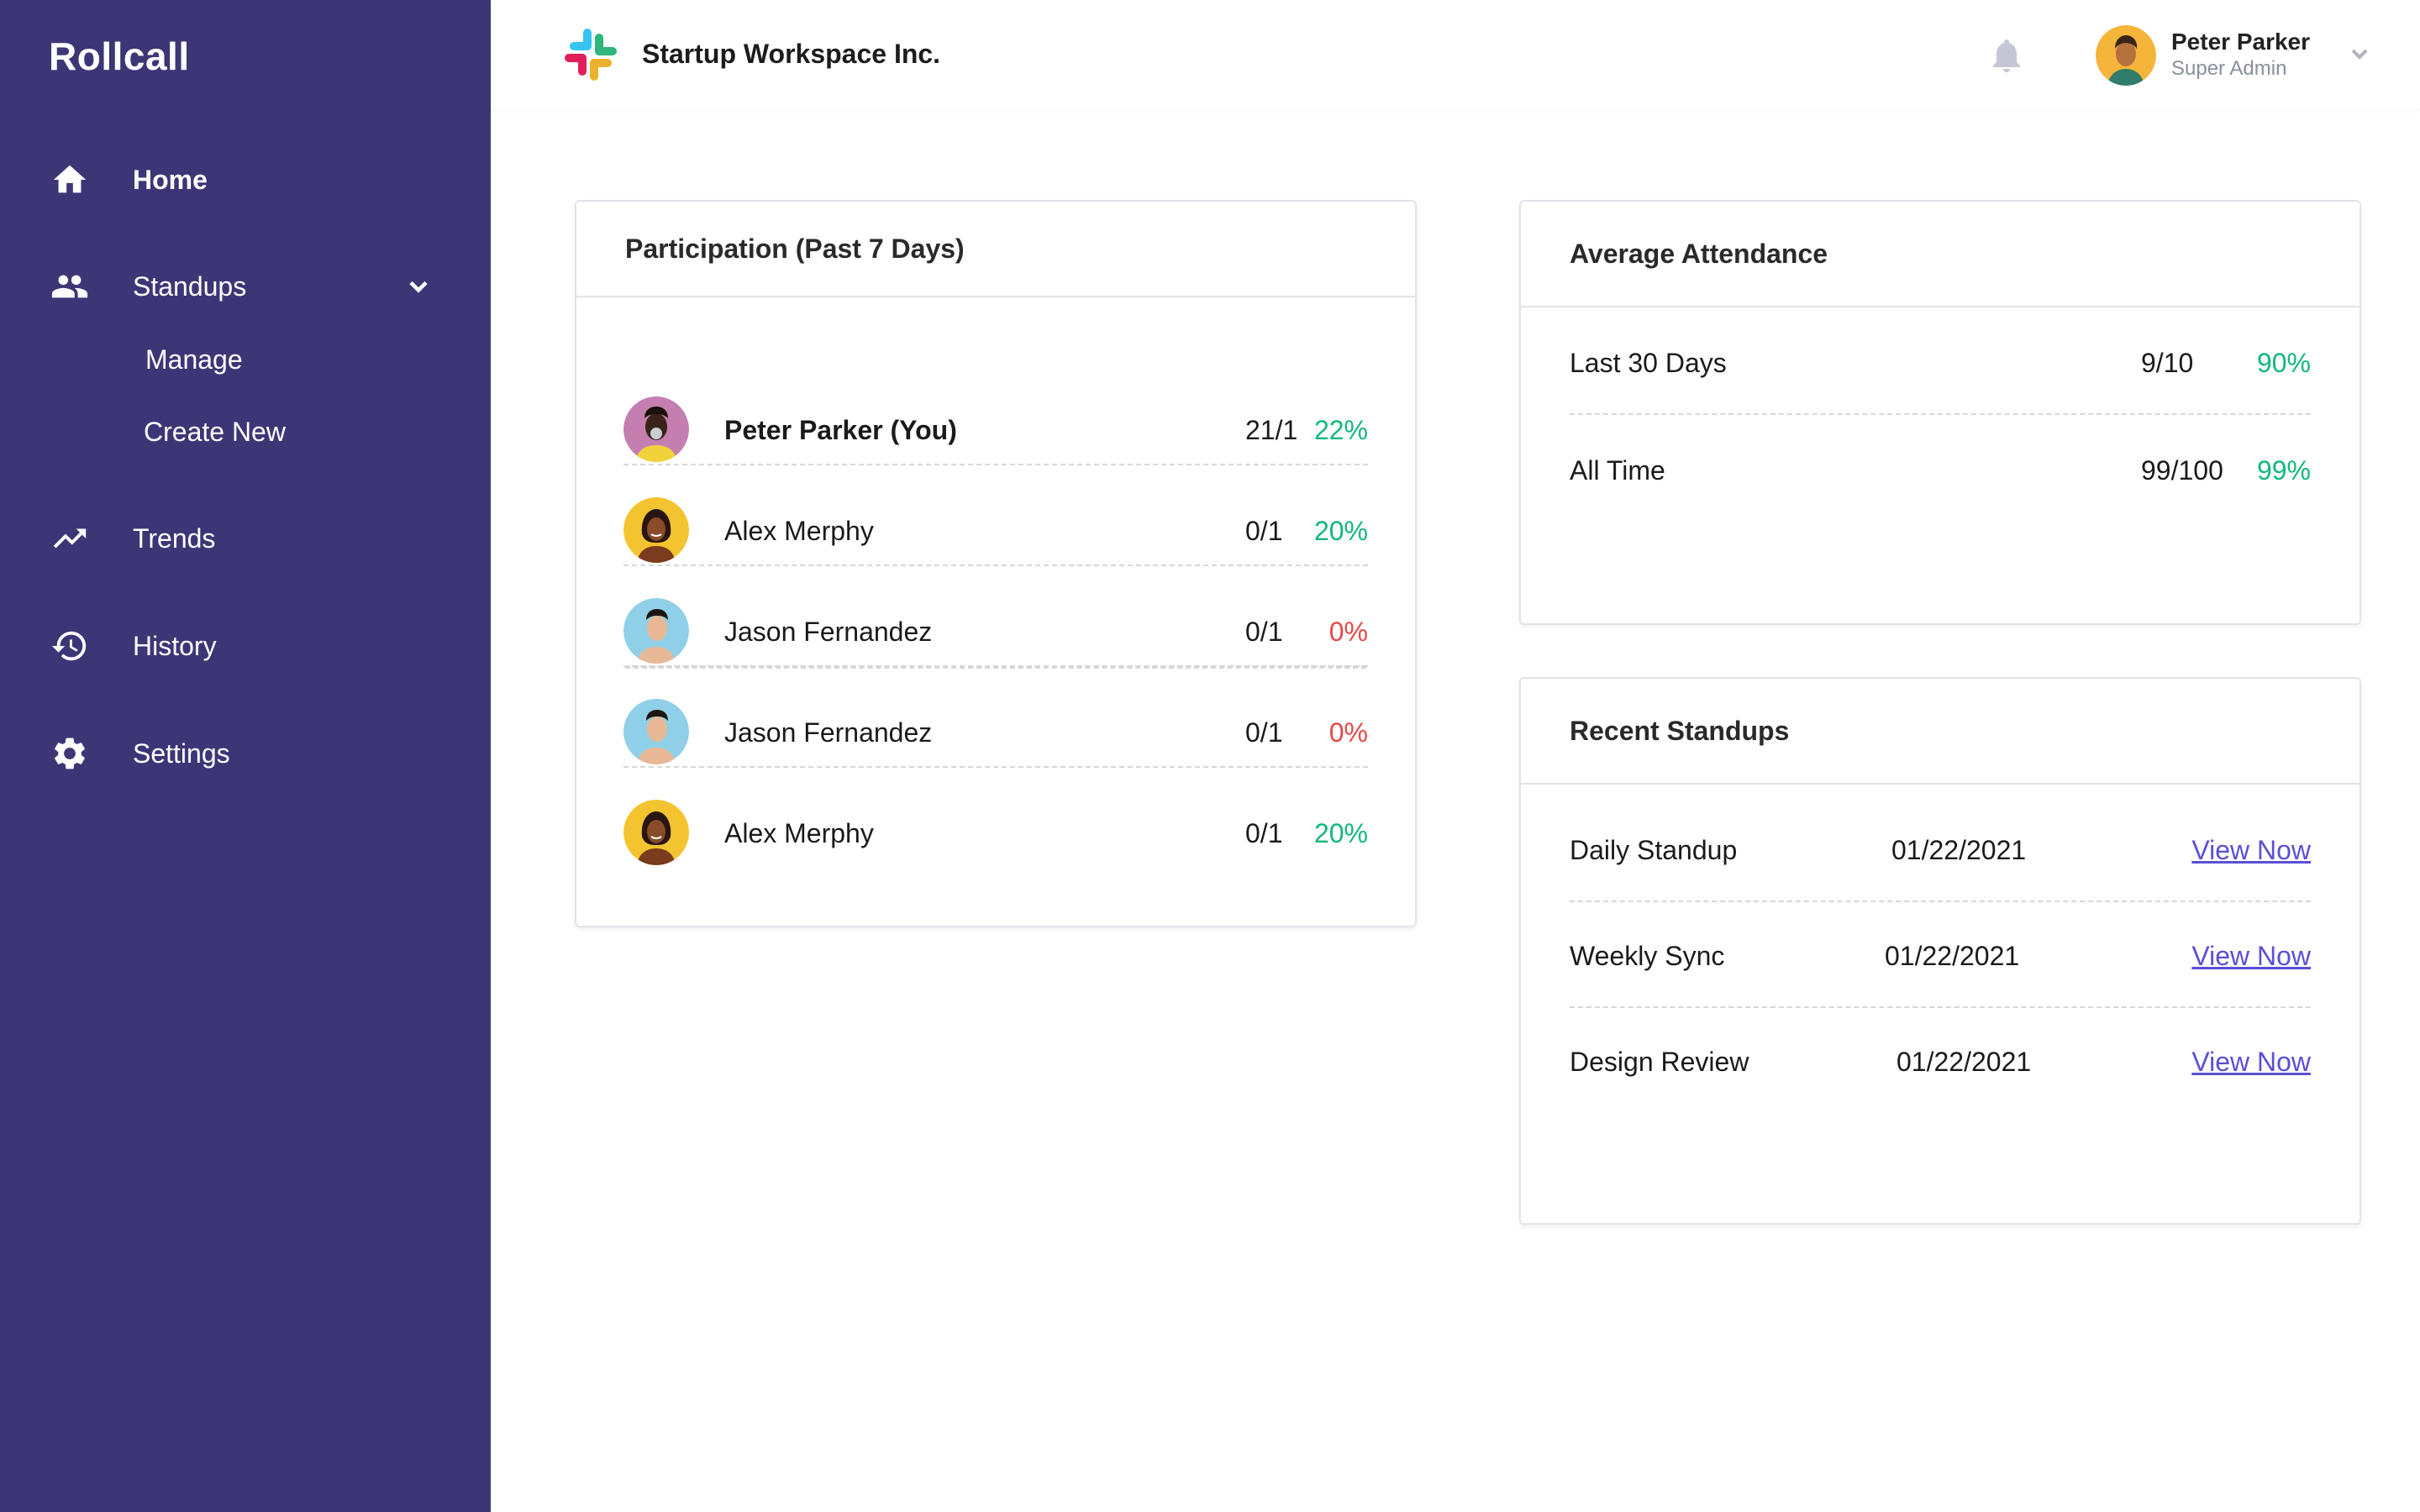 This screenshot has height=1512, width=2420. I want to click on history-icon, so click(69, 646).